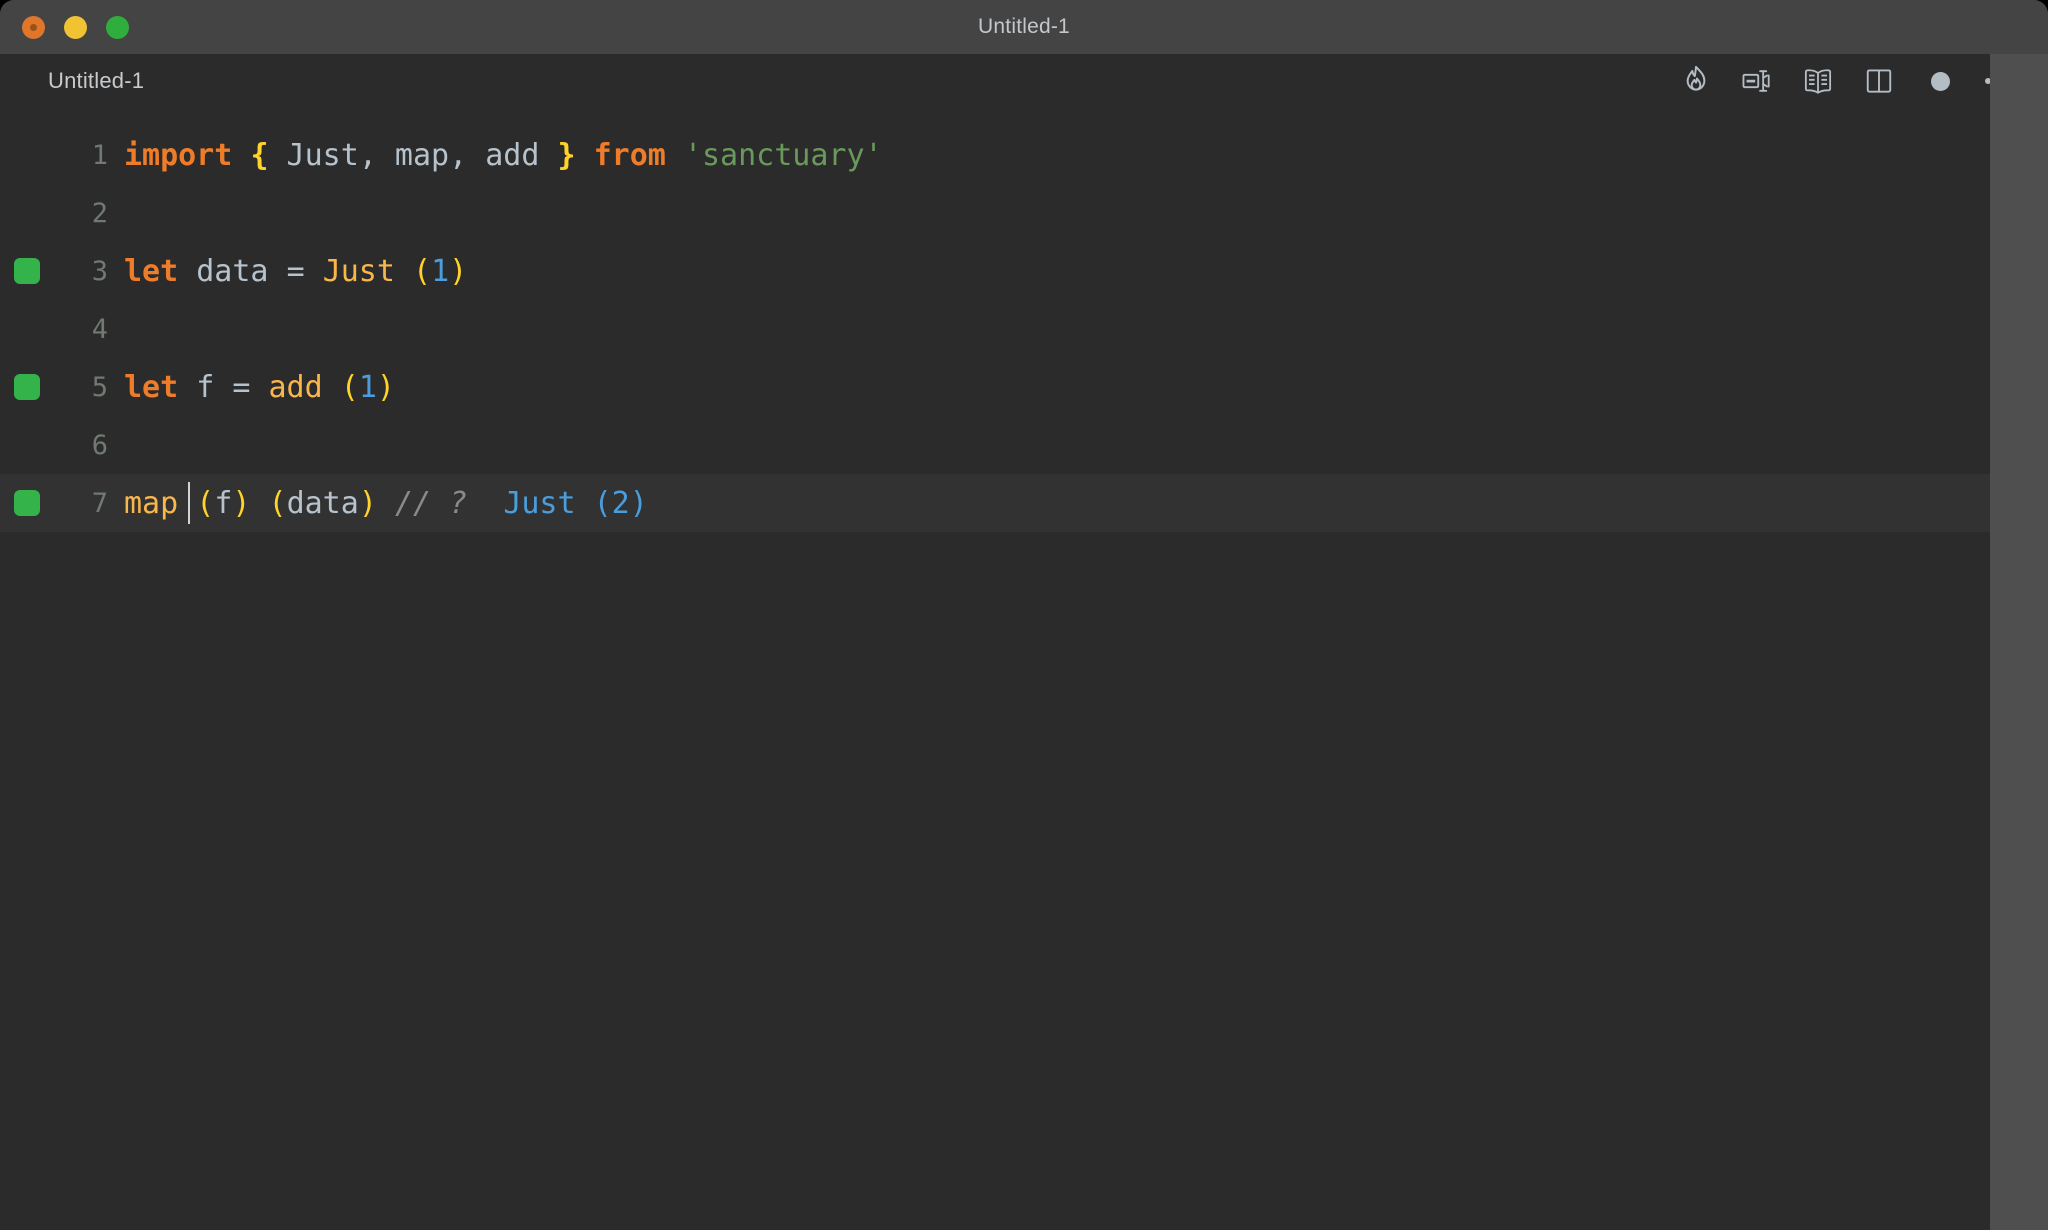  I want to click on minimize-window-button, so click(75, 27).